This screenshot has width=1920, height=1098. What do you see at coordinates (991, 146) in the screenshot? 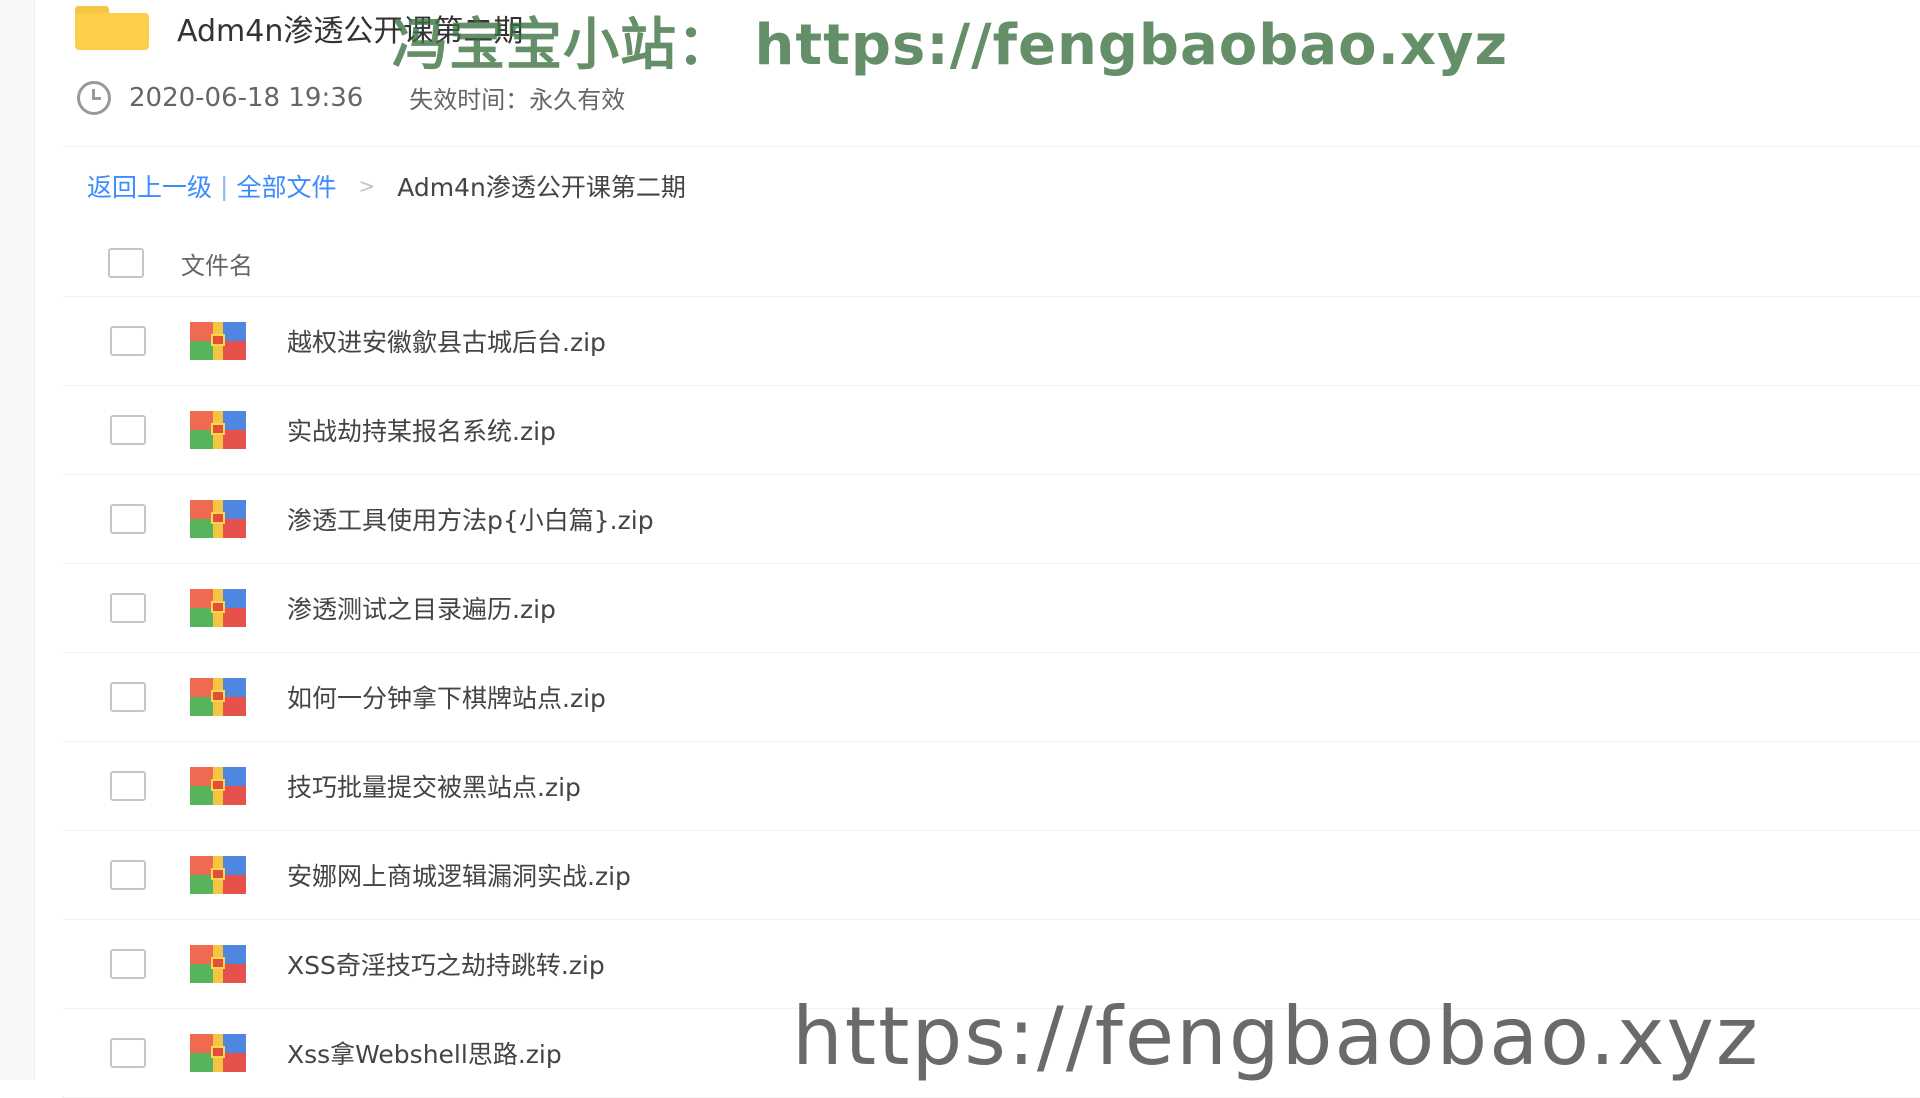
I see `header-divider` at bounding box center [991, 146].